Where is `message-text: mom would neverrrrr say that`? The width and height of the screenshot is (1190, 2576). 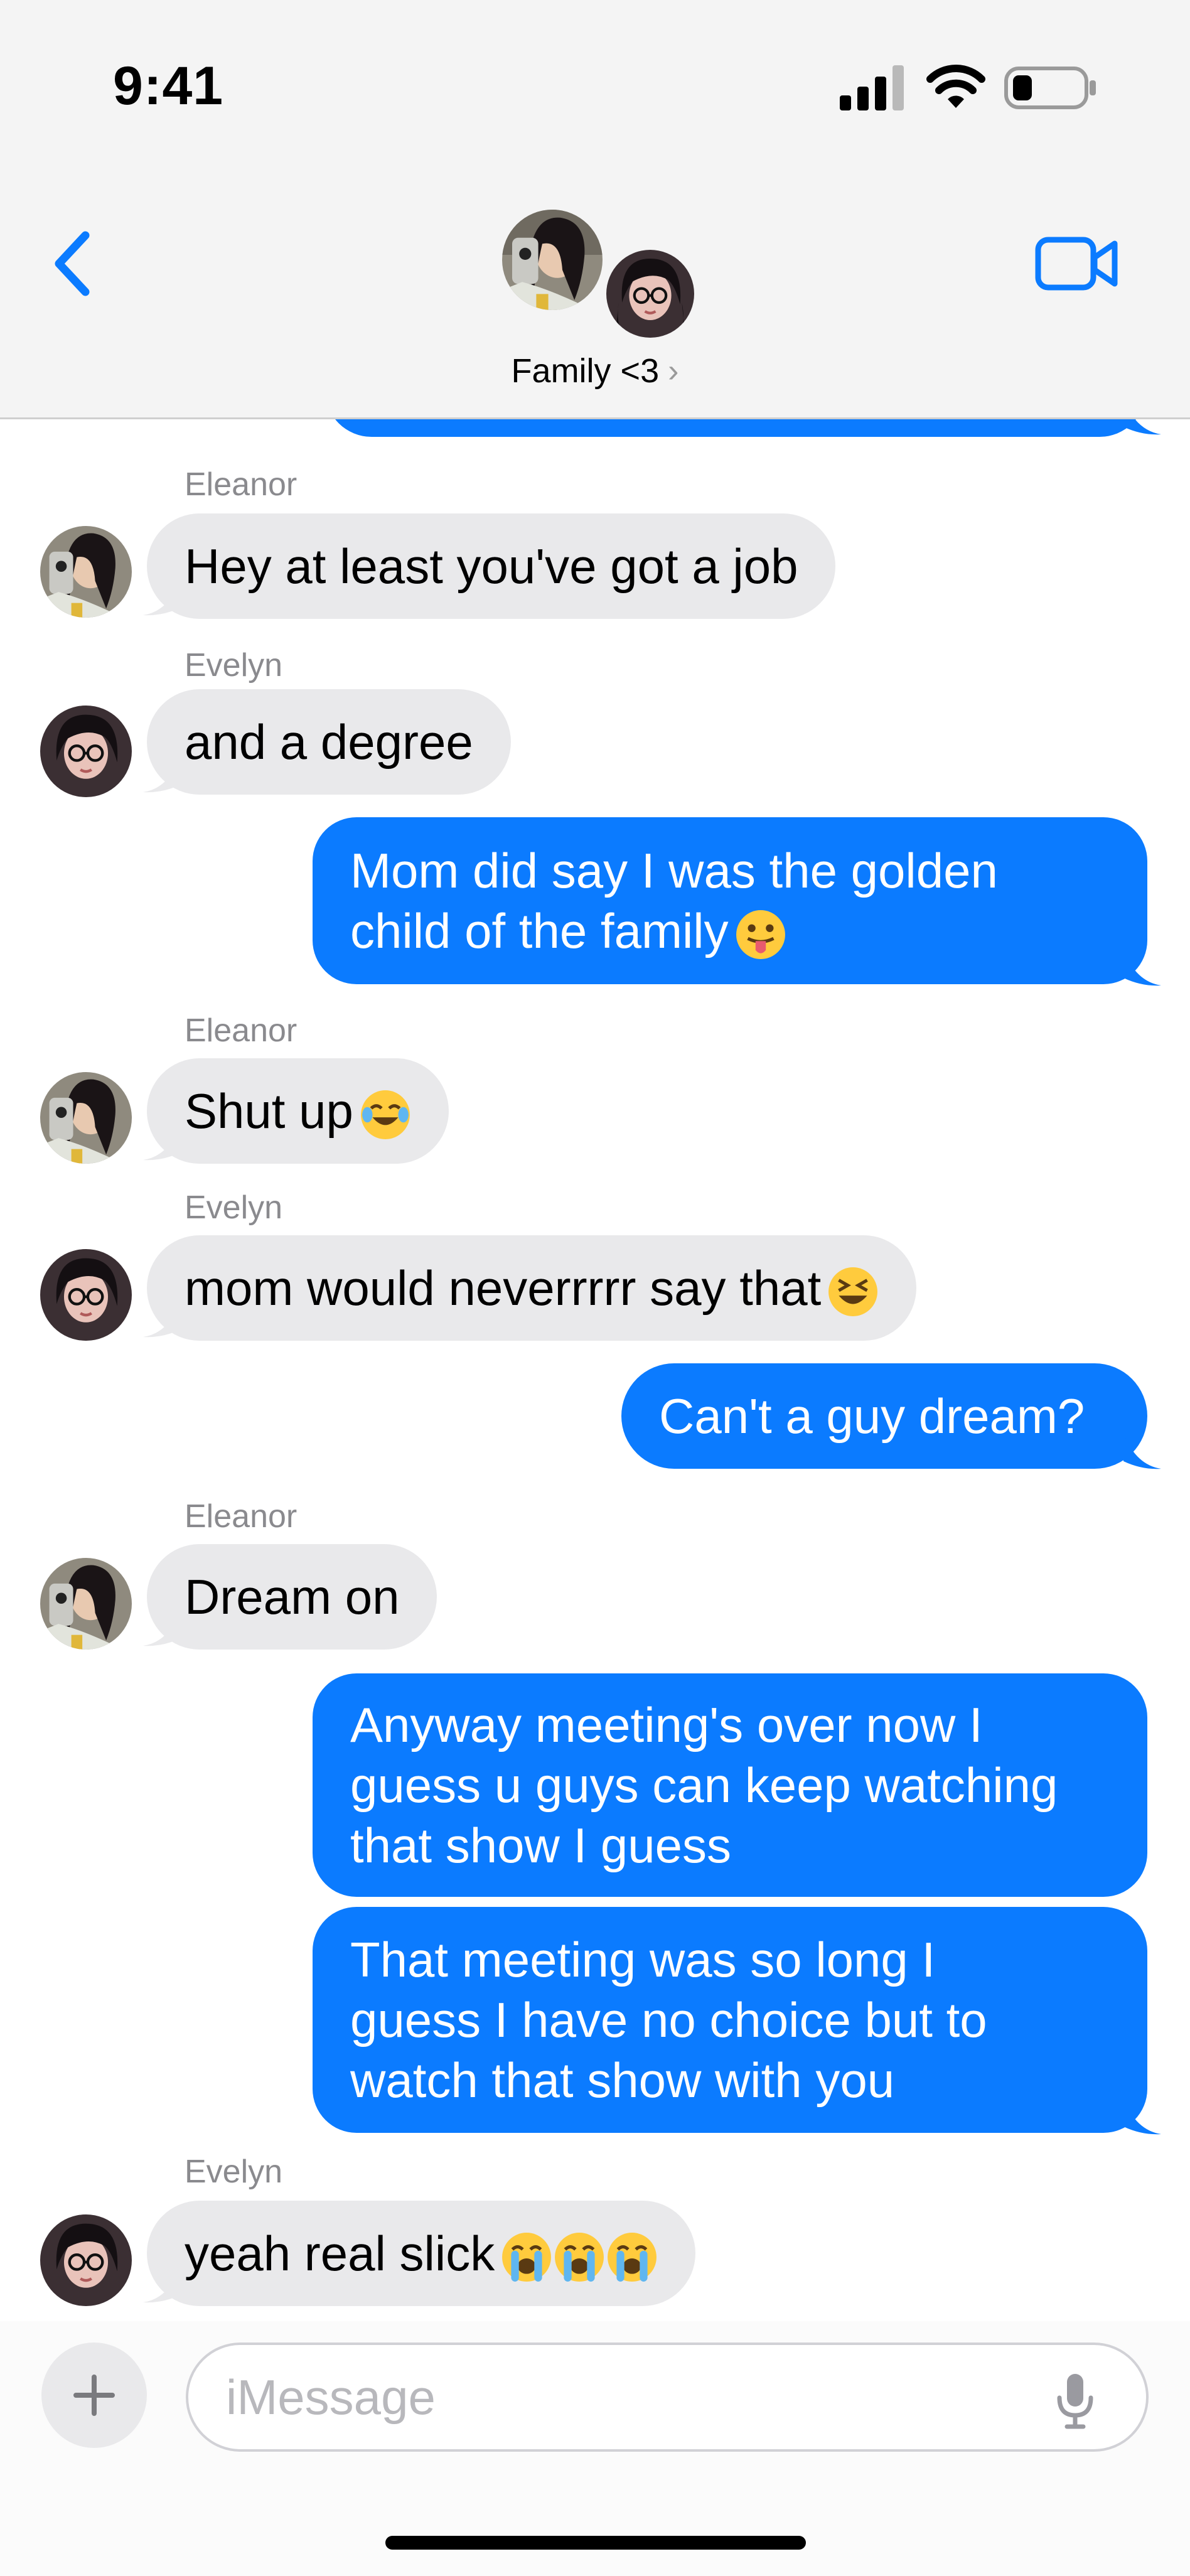
message-text: mom would neverrrrr say that is located at coordinates (532, 1288).